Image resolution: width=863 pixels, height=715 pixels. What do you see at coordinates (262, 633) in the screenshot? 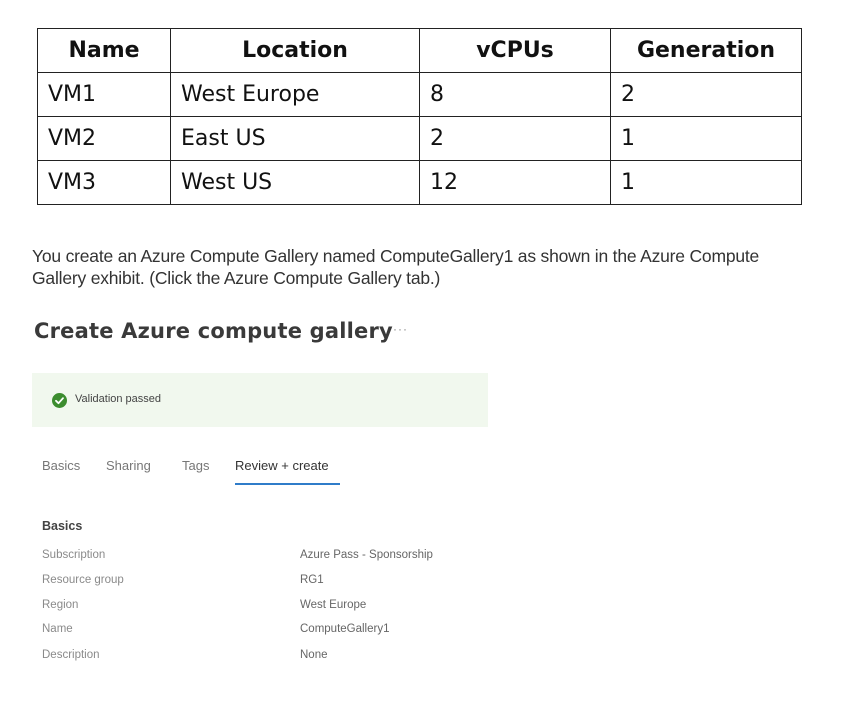
I see `summary-row-name: Name ComputeGallery1` at bounding box center [262, 633].